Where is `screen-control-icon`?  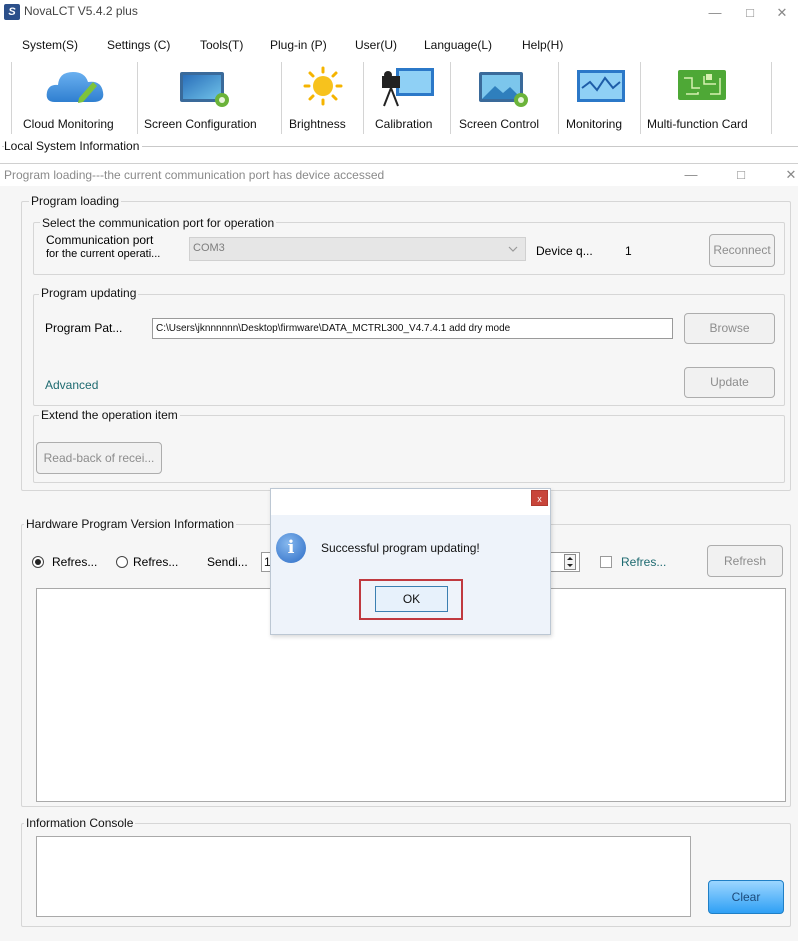
screen-control-icon is located at coordinates (503, 89).